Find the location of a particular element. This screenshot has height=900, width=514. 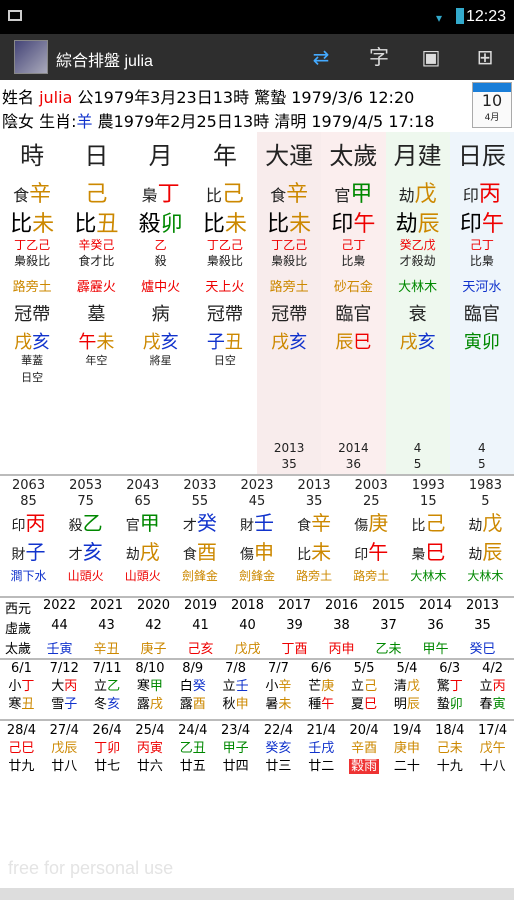

pillar-heading: 日 is located at coordinates (96, 156).